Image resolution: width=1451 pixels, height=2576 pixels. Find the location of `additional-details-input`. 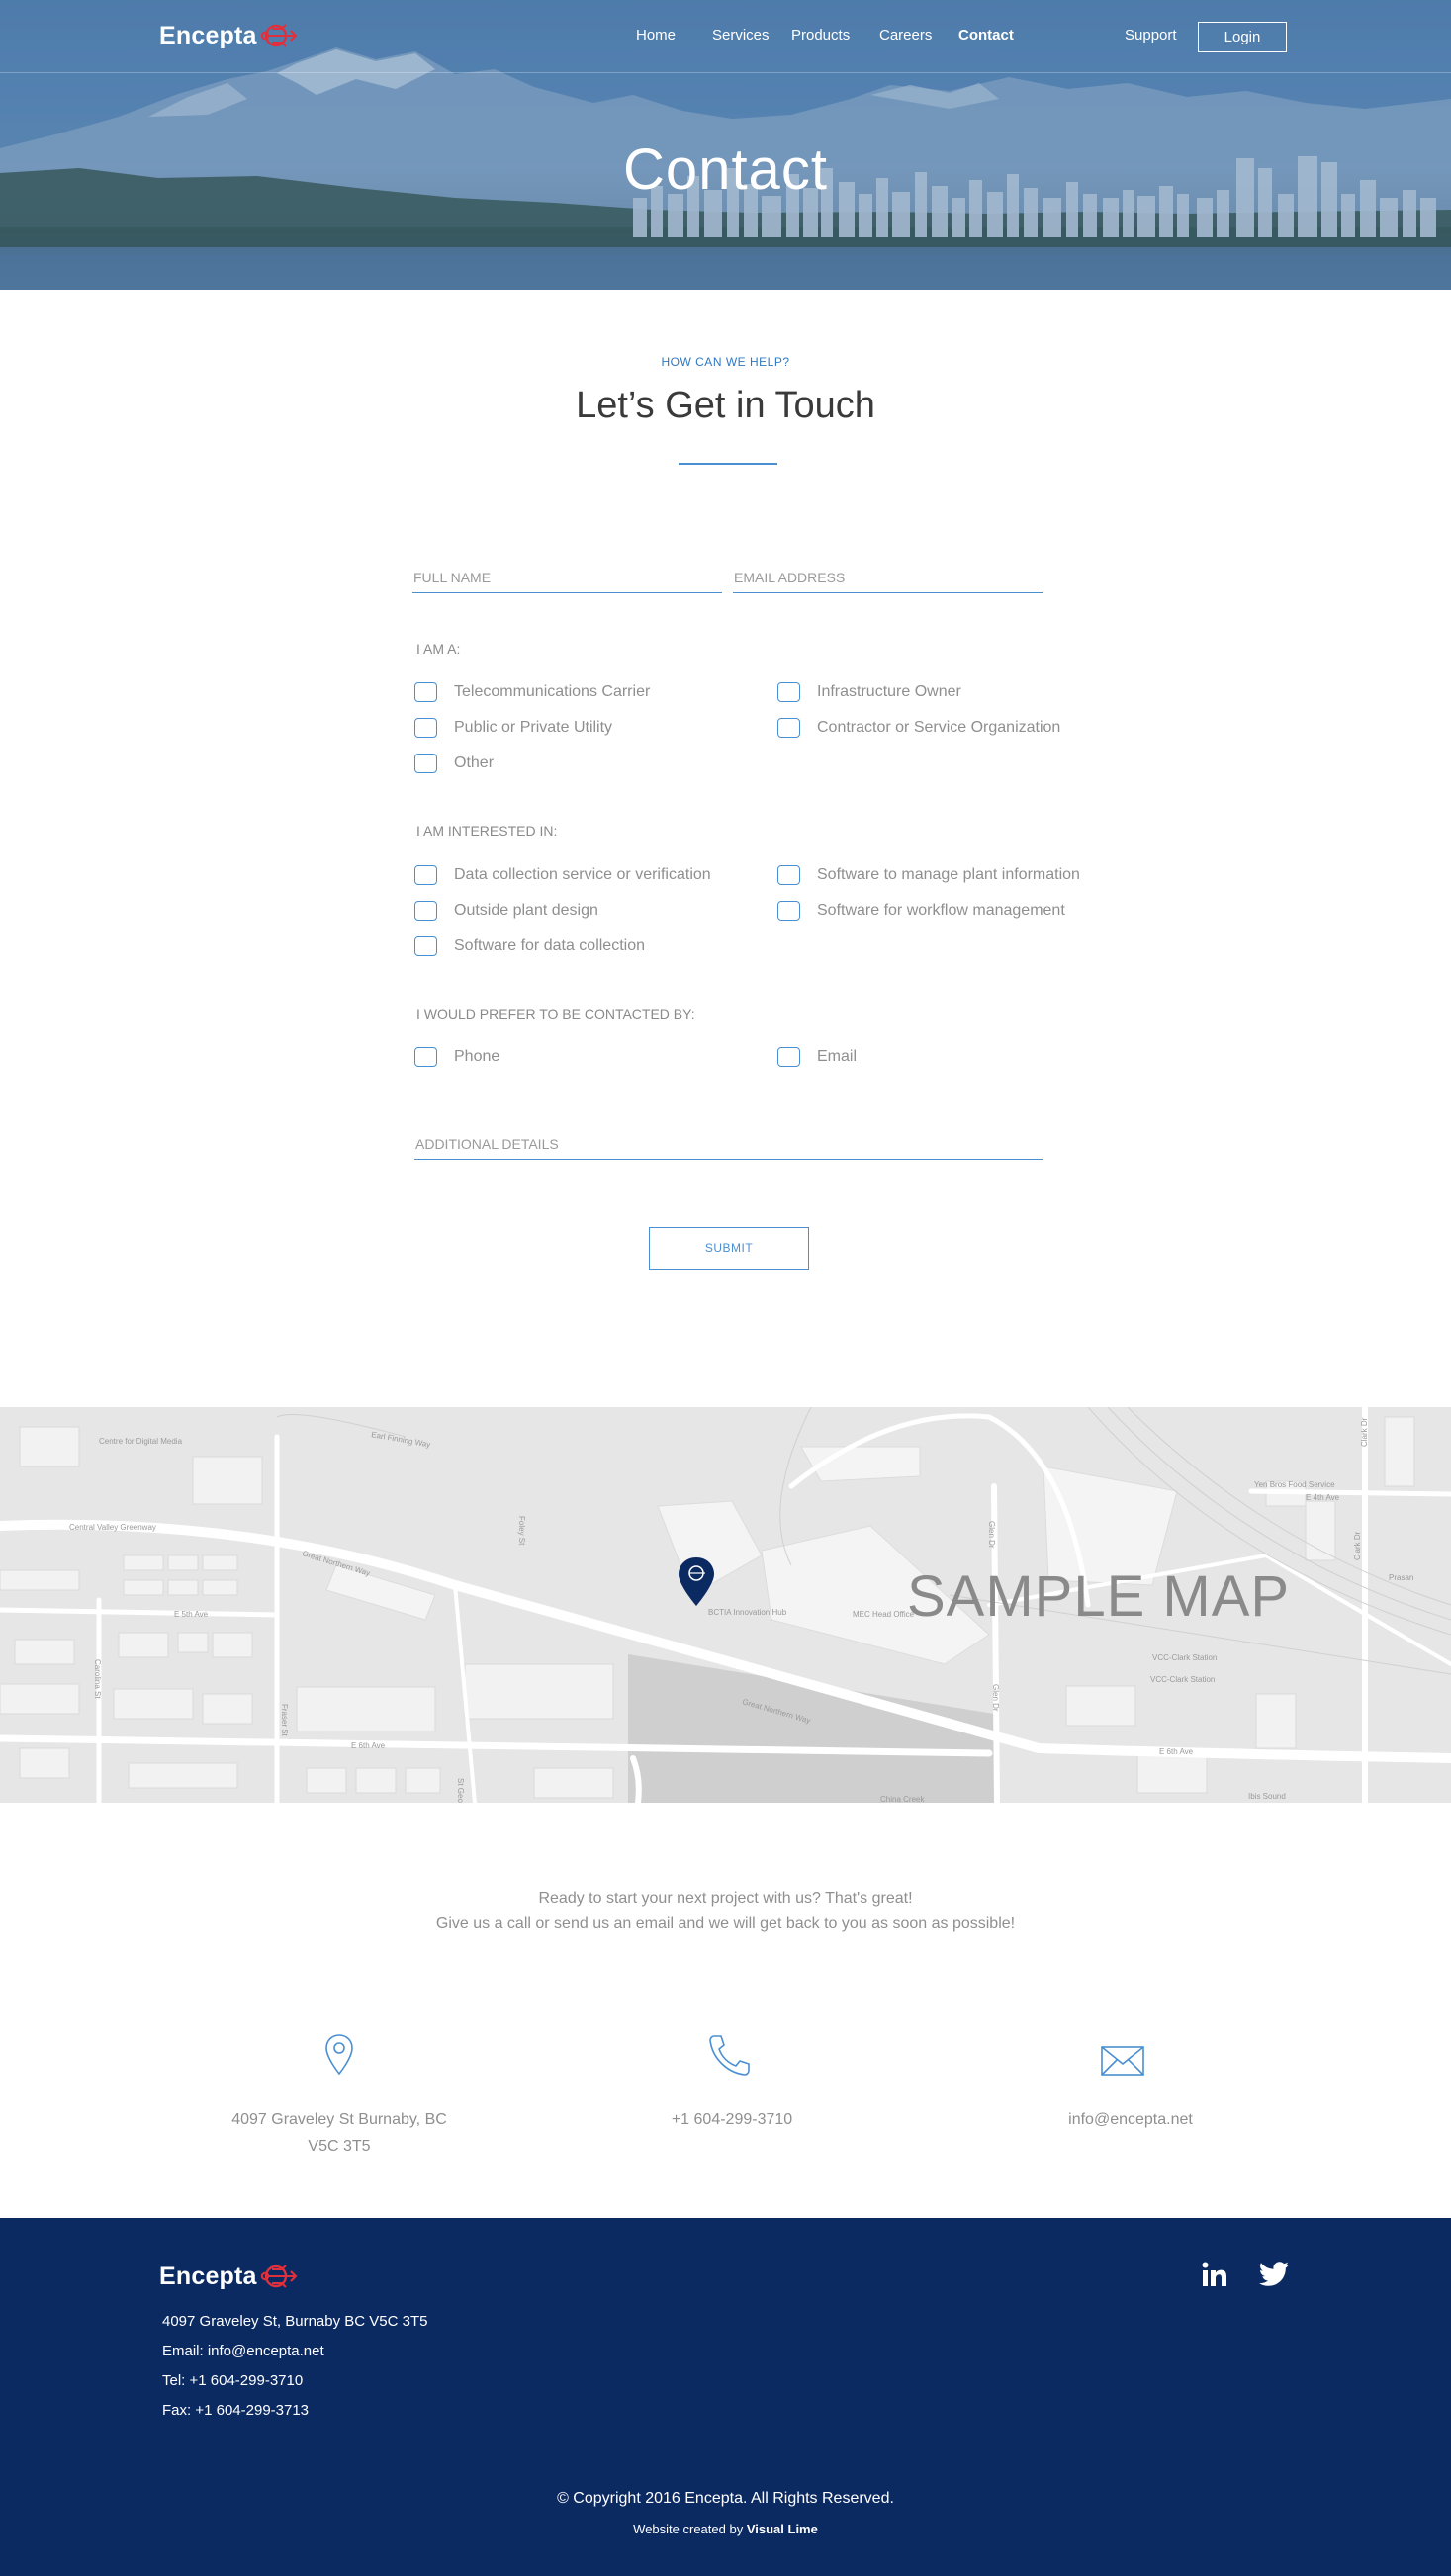

additional-details-input is located at coordinates (728, 1144).